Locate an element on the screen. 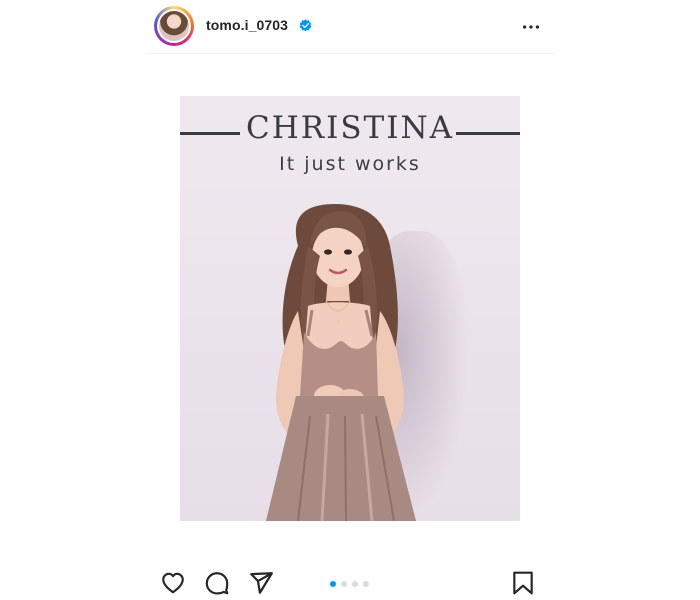 Image resolution: width=700 pixels, height=600 pixels. heart-icon is located at coordinates (173, 583).